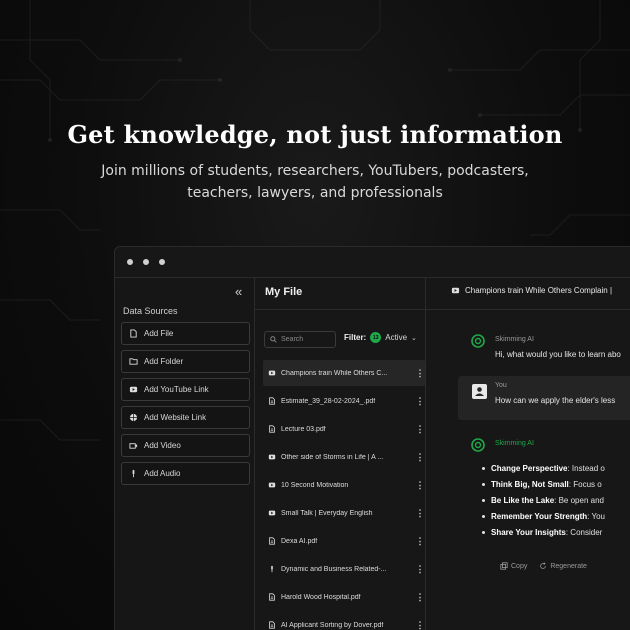 The image size is (630, 630). What do you see at coordinates (355, 337) in the screenshot?
I see `filter-label: Filter:` at bounding box center [355, 337].